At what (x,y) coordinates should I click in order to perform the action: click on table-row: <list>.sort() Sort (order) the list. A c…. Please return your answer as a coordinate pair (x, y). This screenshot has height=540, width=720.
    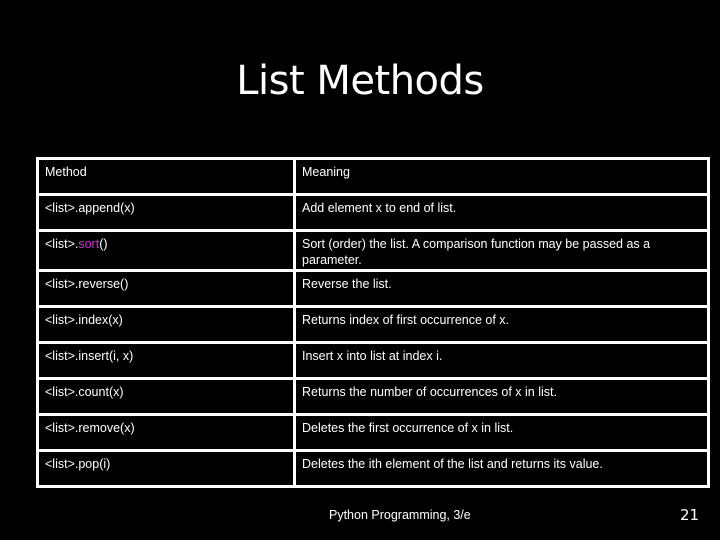
    Looking at the image, I should click on (373, 250).